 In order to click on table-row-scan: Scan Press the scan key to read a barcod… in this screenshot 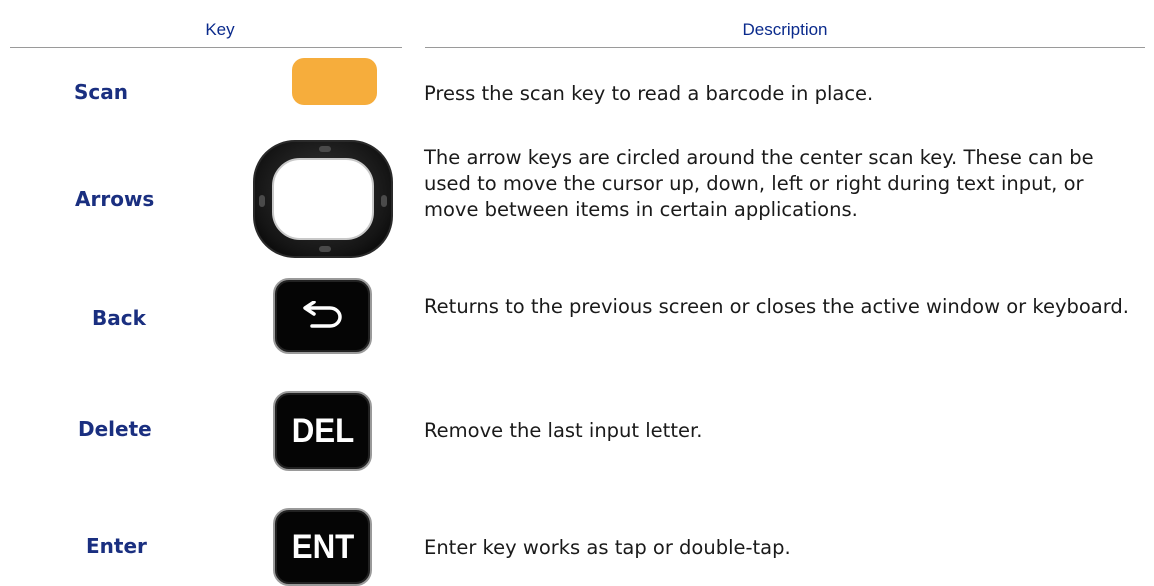, I will do `click(577, 83)`.